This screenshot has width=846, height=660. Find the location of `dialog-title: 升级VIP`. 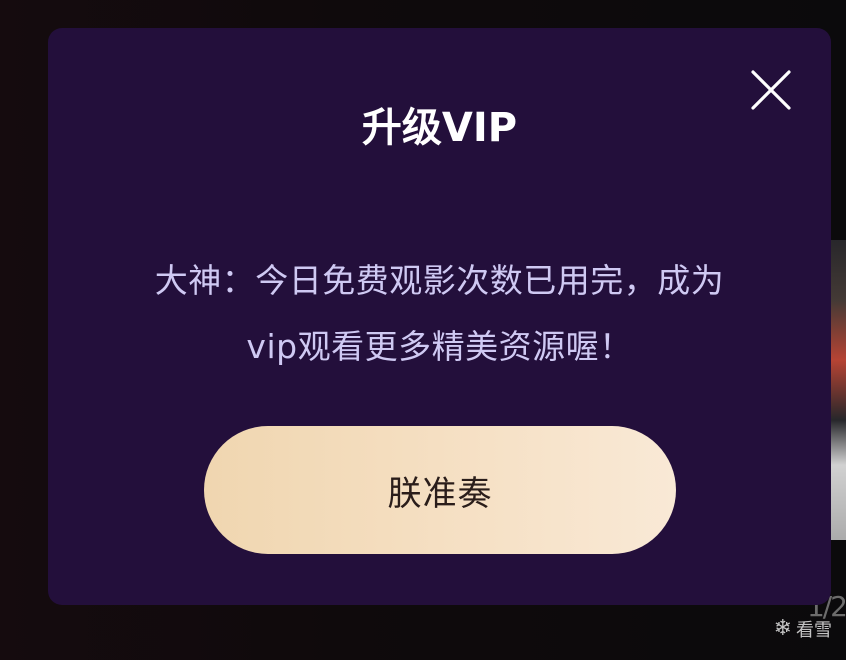

dialog-title: 升级VIP is located at coordinates (439, 128).